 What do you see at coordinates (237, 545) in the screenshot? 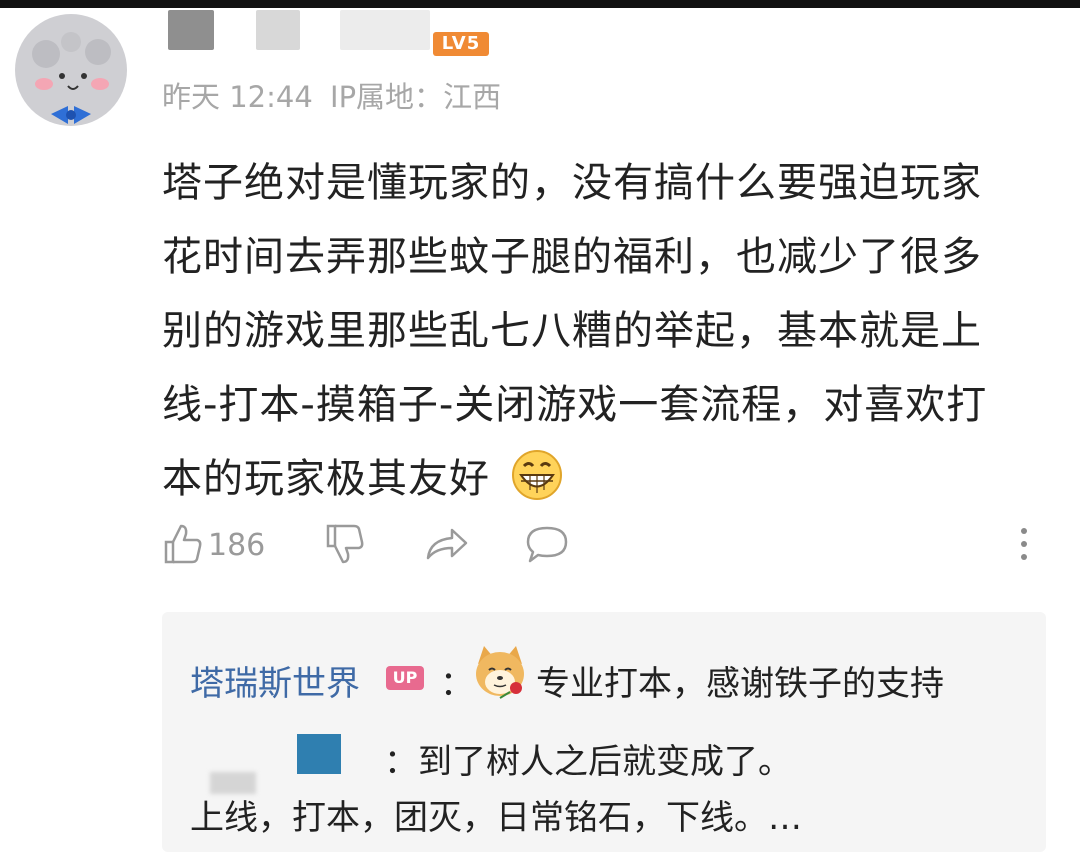
I see `like-count: 186` at bounding box center [237, 545].